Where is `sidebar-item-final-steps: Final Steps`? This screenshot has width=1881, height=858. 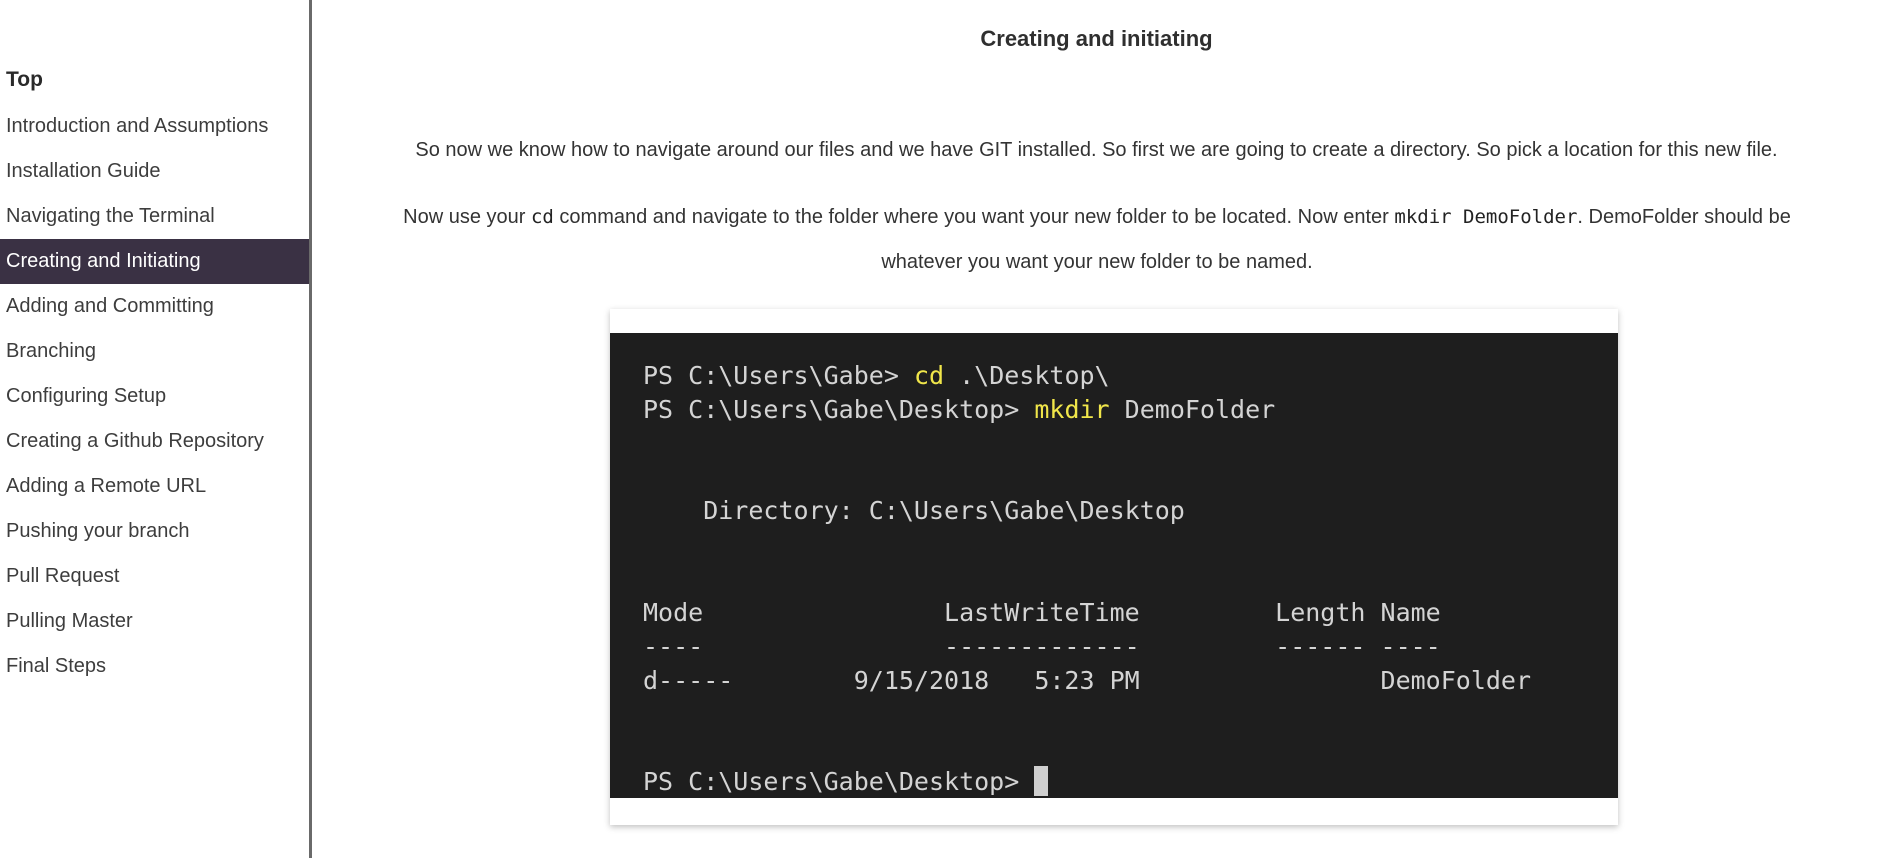 sidebar-item-final-steps: Final Steps is located at coordinates (154, 666).